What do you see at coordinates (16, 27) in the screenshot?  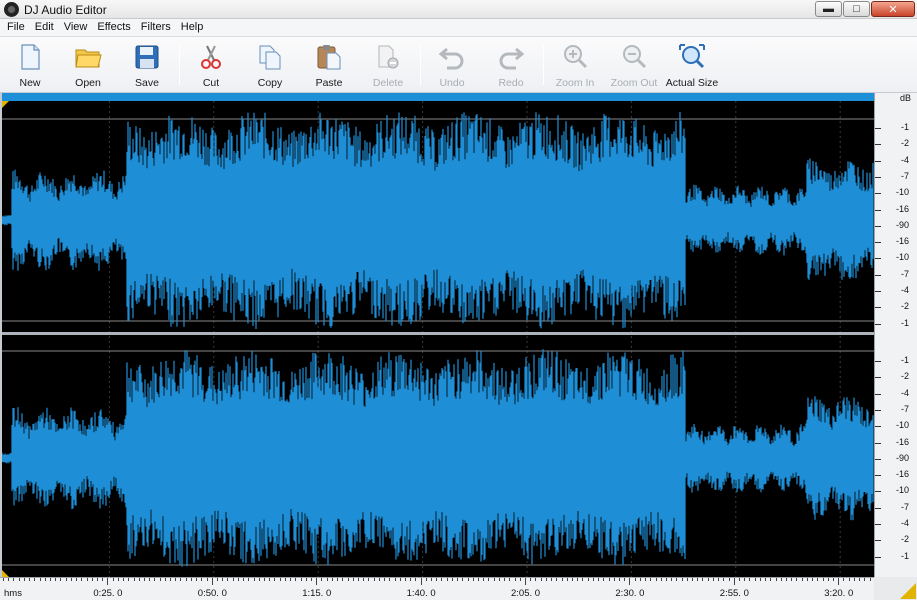 I see `menu-file: File` at bounding box center [16, 27].